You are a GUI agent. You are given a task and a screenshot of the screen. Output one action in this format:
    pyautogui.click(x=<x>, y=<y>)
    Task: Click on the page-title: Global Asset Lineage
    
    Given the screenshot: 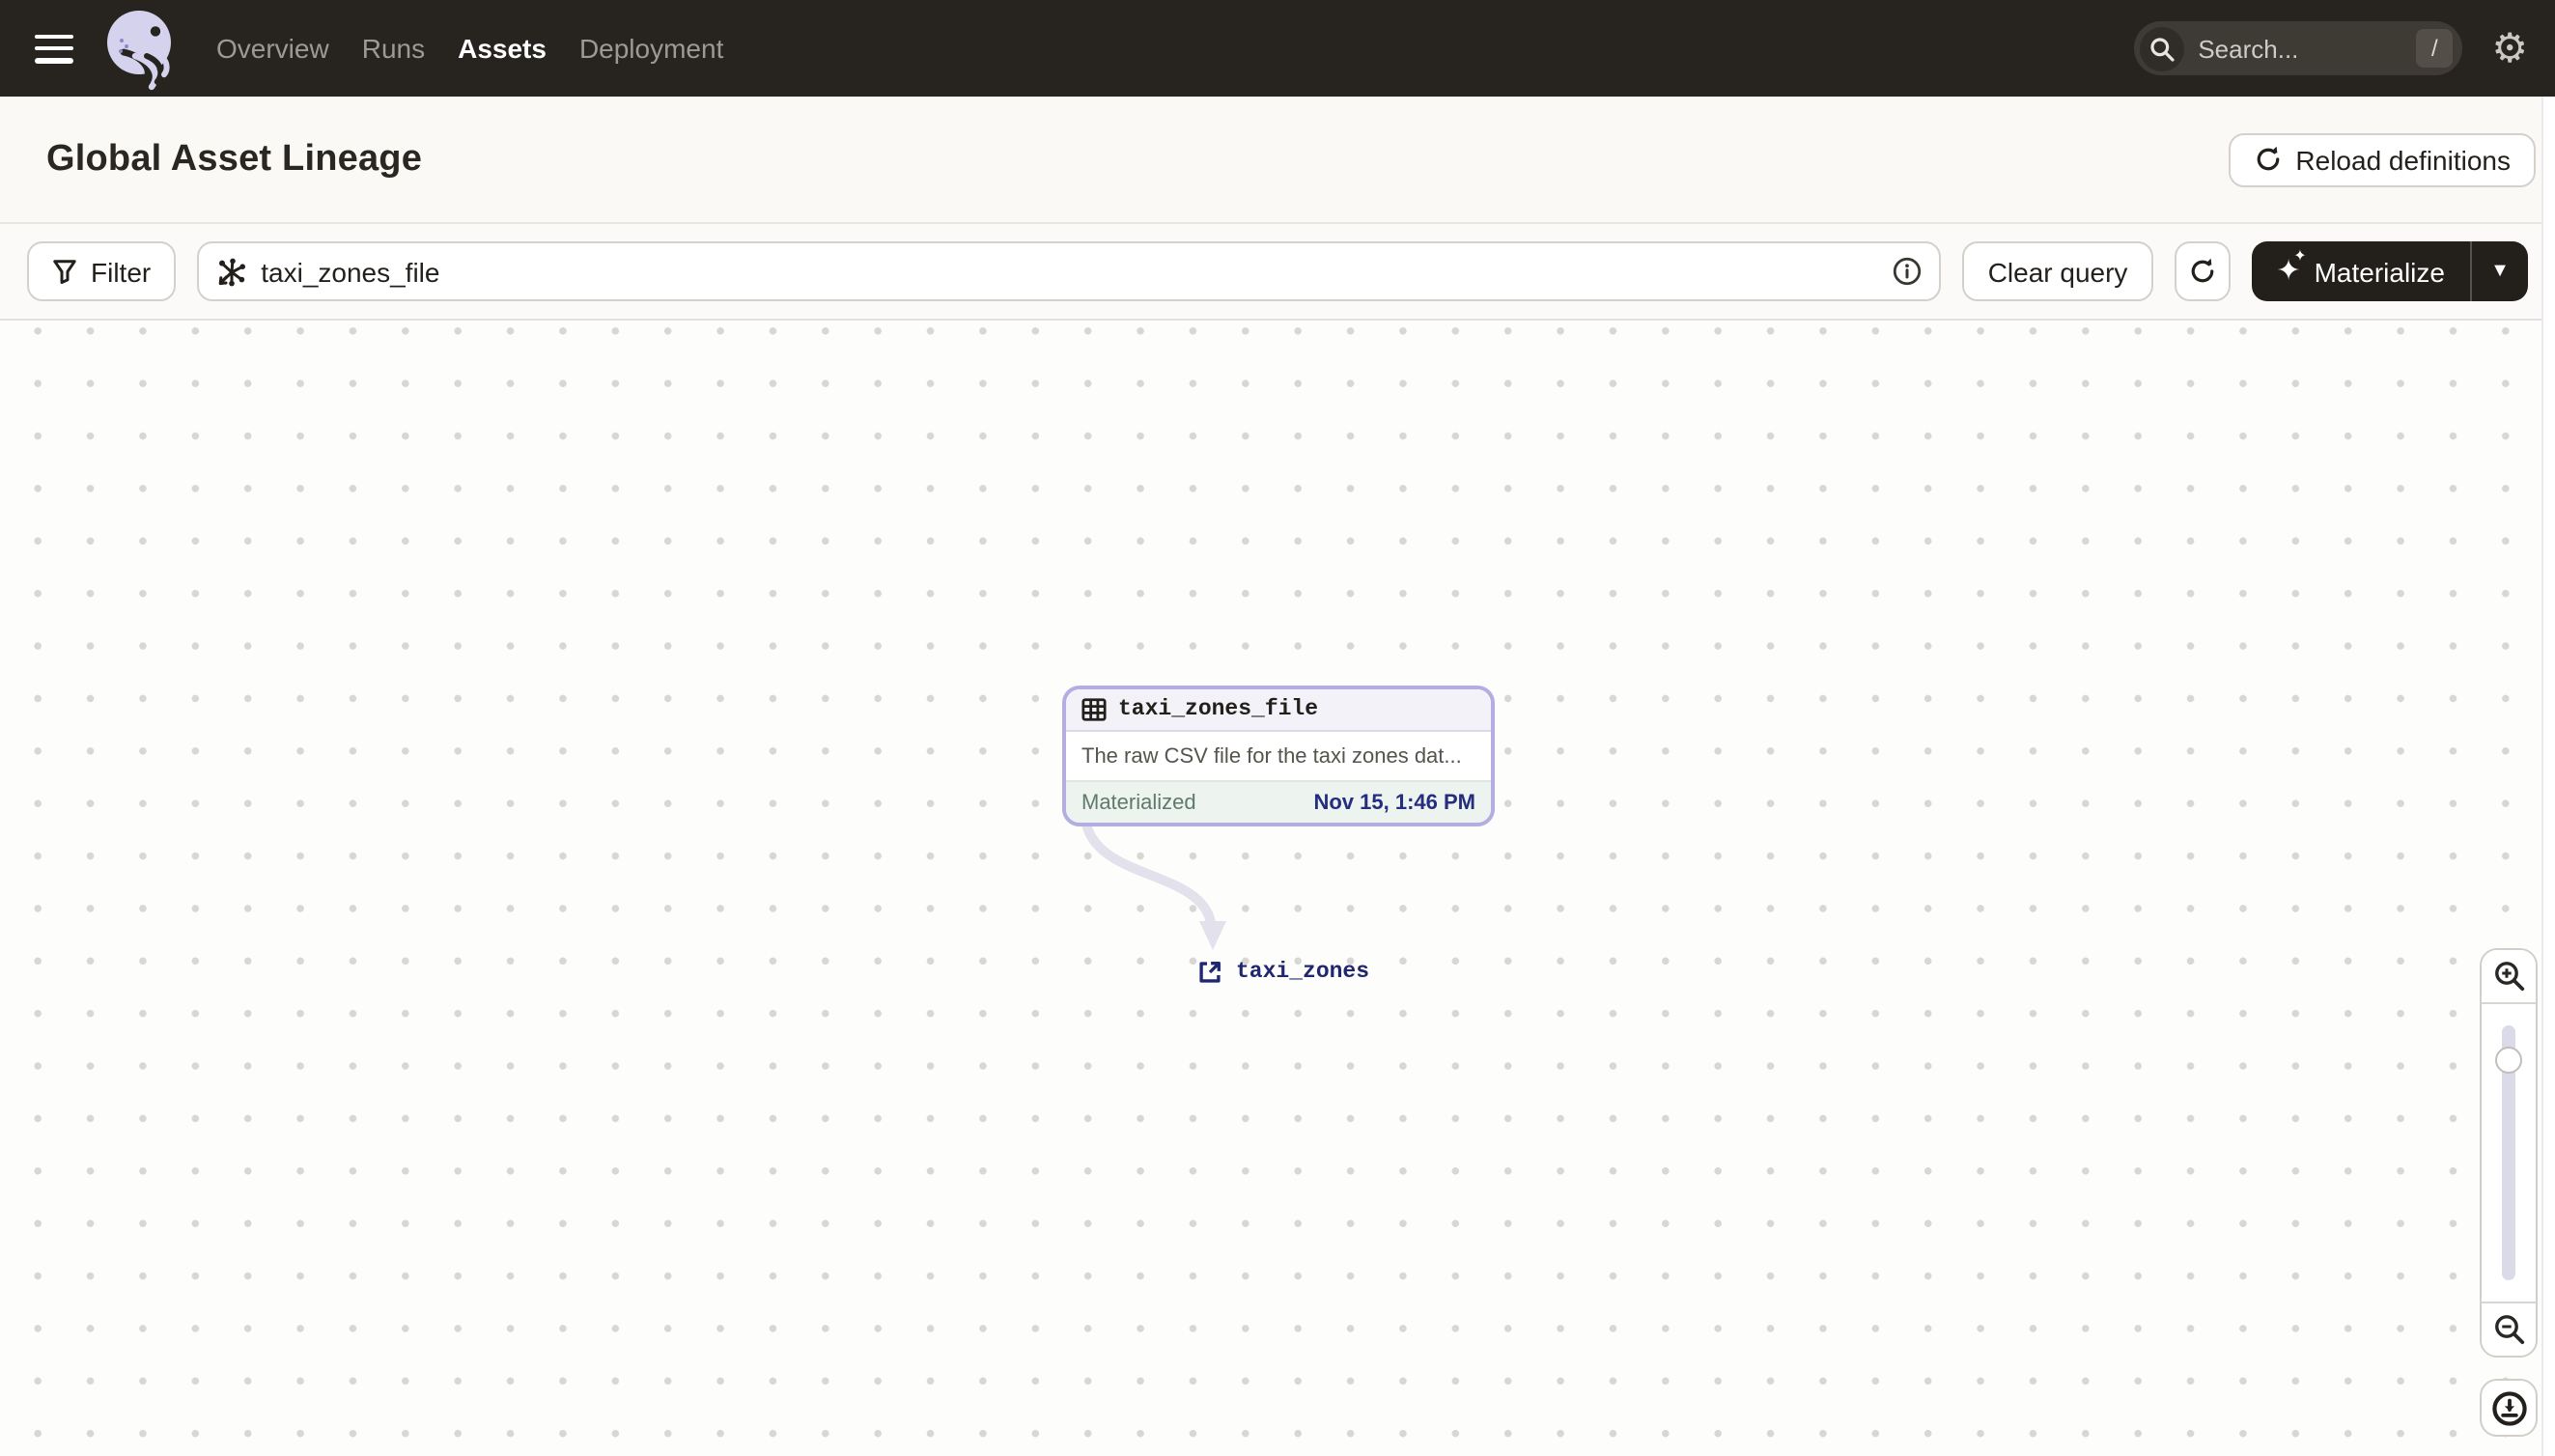 What is the action you would take?
    pyautogui.click(x=234, y=159)
    